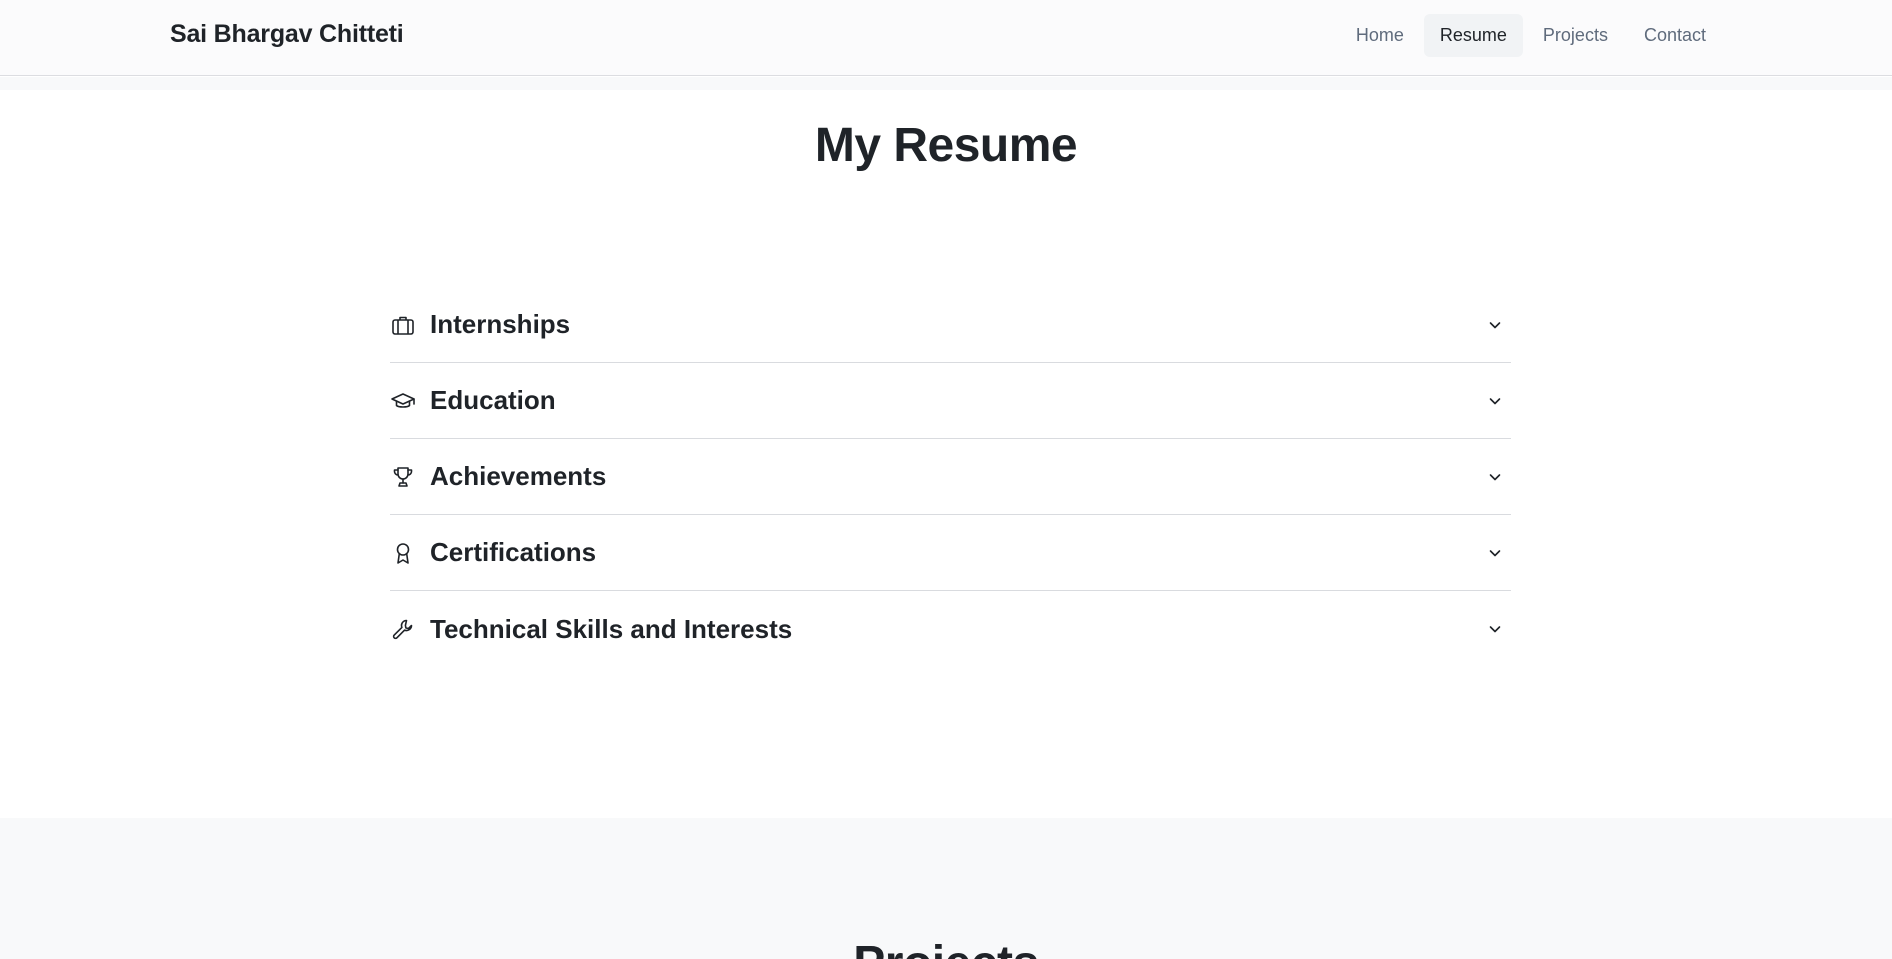 The image size is (1892, 959). What do you see at coordinates (500, 324) in the screenshot?
I see `accordion-label: Internships` at bounding box center [500, 324].